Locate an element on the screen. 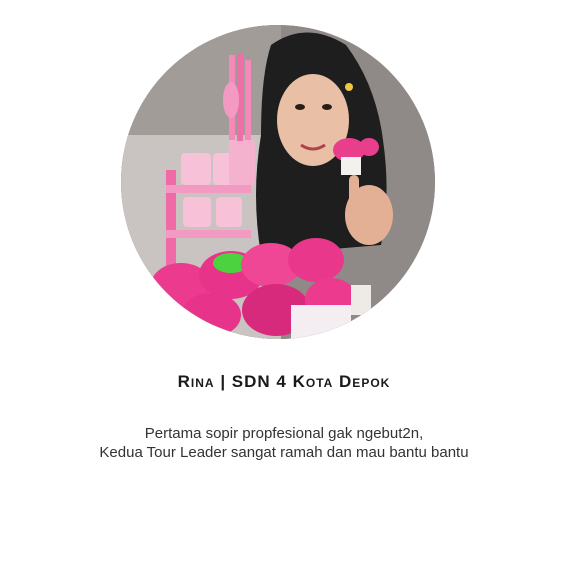 The width and height of the screenshot is (568, 565). testimonial-name: Rina | SDN 4 Kota Depok is located at coordinates (284, 381).